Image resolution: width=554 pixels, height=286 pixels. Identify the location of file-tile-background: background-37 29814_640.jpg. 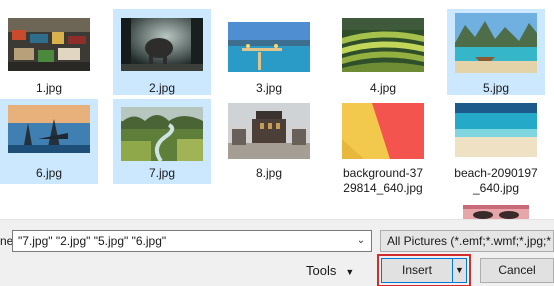
(383, 147).